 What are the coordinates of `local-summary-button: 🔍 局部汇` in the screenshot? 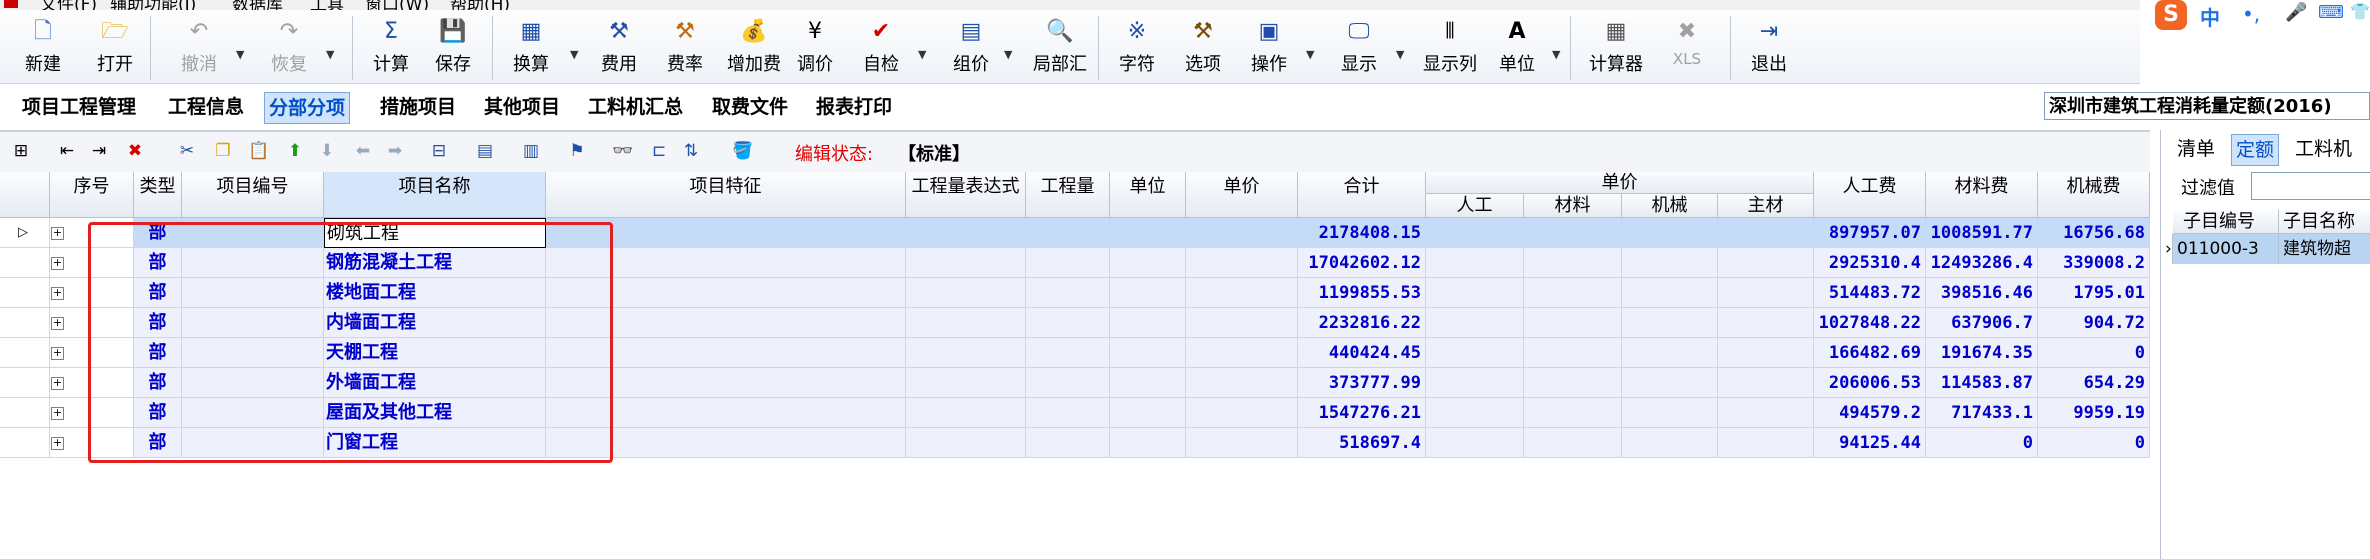 It's located at (1060, 49).